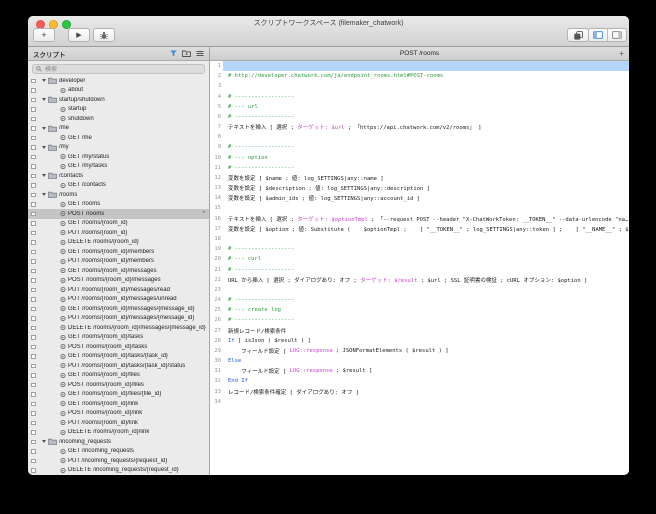 The height and width of the screenshot is (514, 656). I want to click on code-line: 32 End If, so click(419, 381).